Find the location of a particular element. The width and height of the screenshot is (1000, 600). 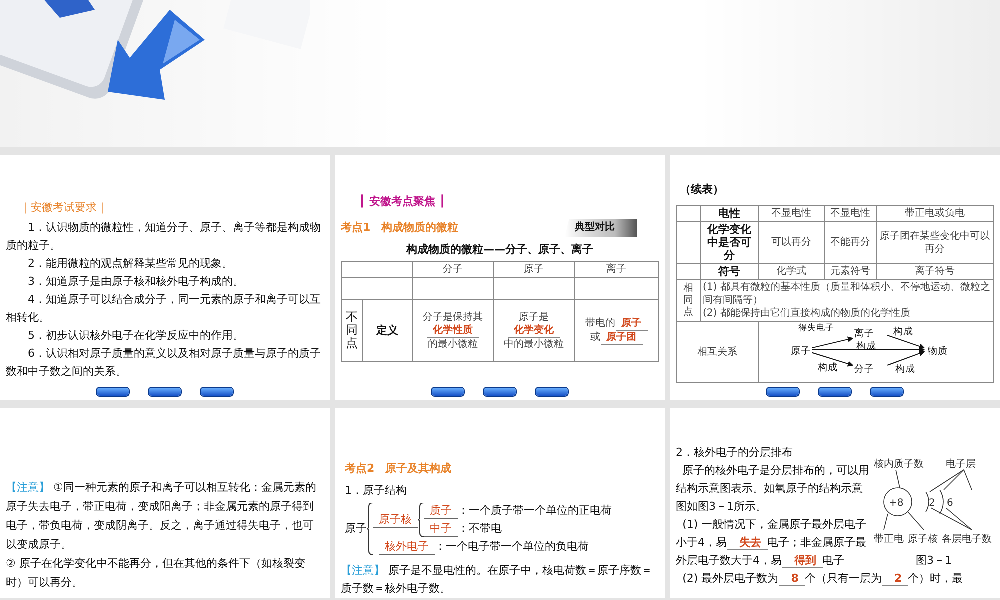

body-text: (1) 一般情况下，金属原子最外层电子小于4，易 失去 电子；非金属原子最外层电子数大于4，易 得到 电子 is located at coordinates (772, 543).